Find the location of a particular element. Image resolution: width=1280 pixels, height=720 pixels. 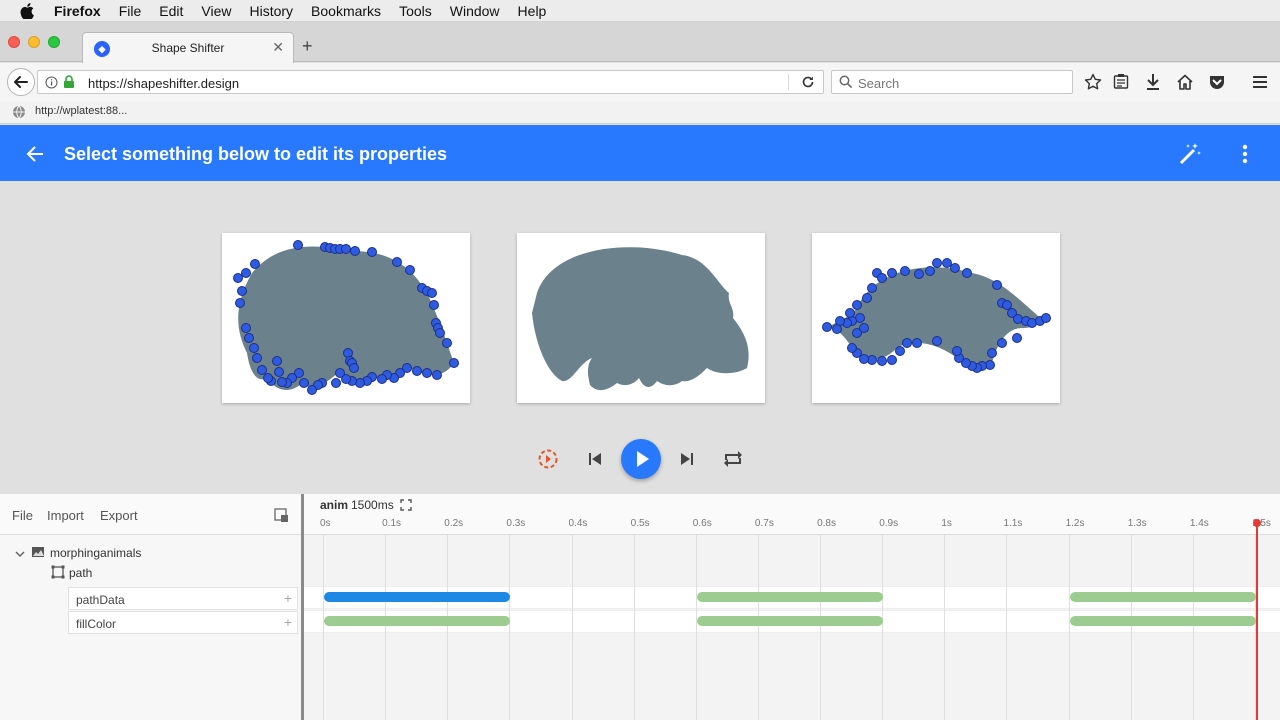

browser-tab-shape-shifter: ◆ Shape Shifter ✕ is located at coordinates (188, 47).